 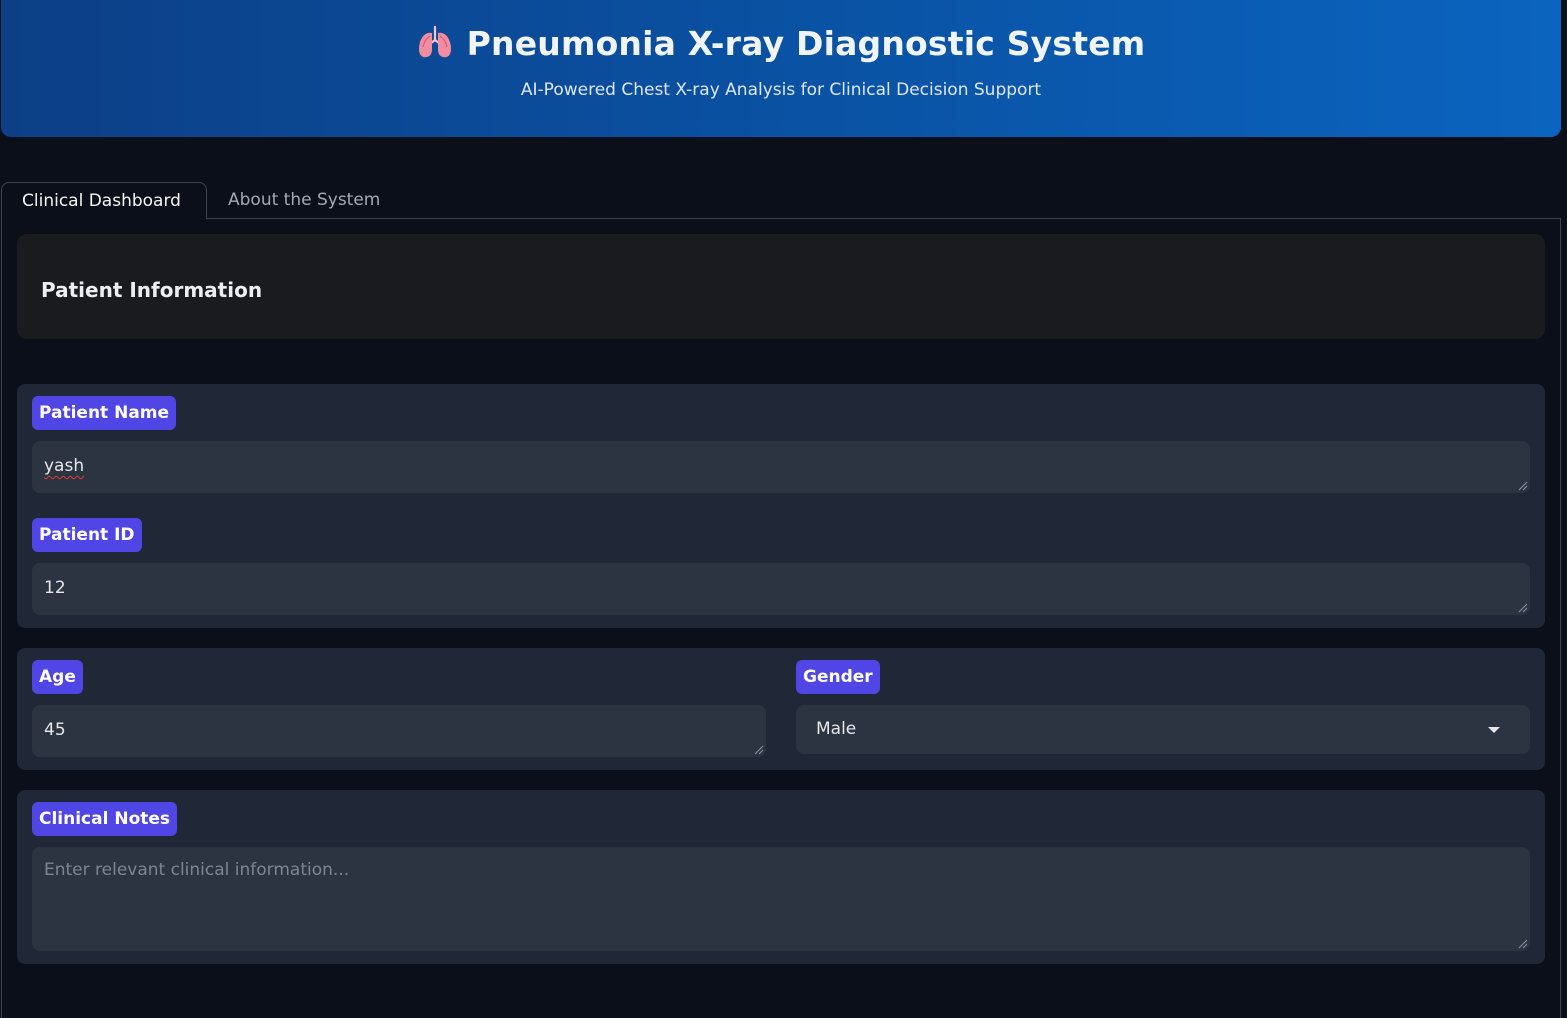 I want to click on gender-select: Male, so click(x=1163, y=729).